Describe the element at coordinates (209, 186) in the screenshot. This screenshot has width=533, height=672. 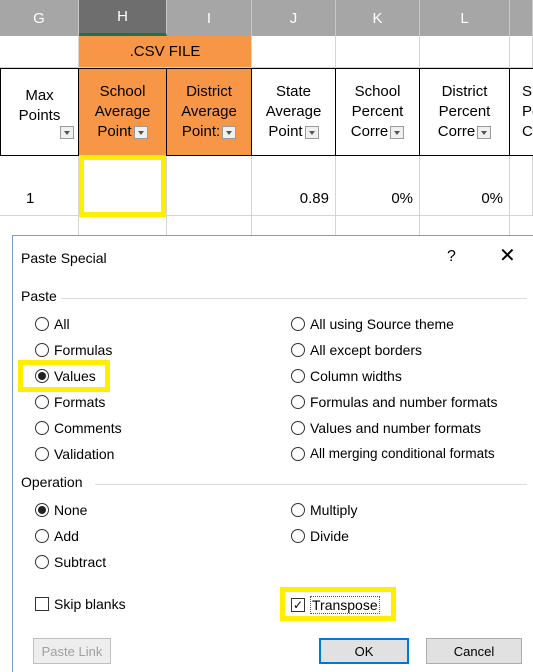
I see `cell-district-avg` at that location.